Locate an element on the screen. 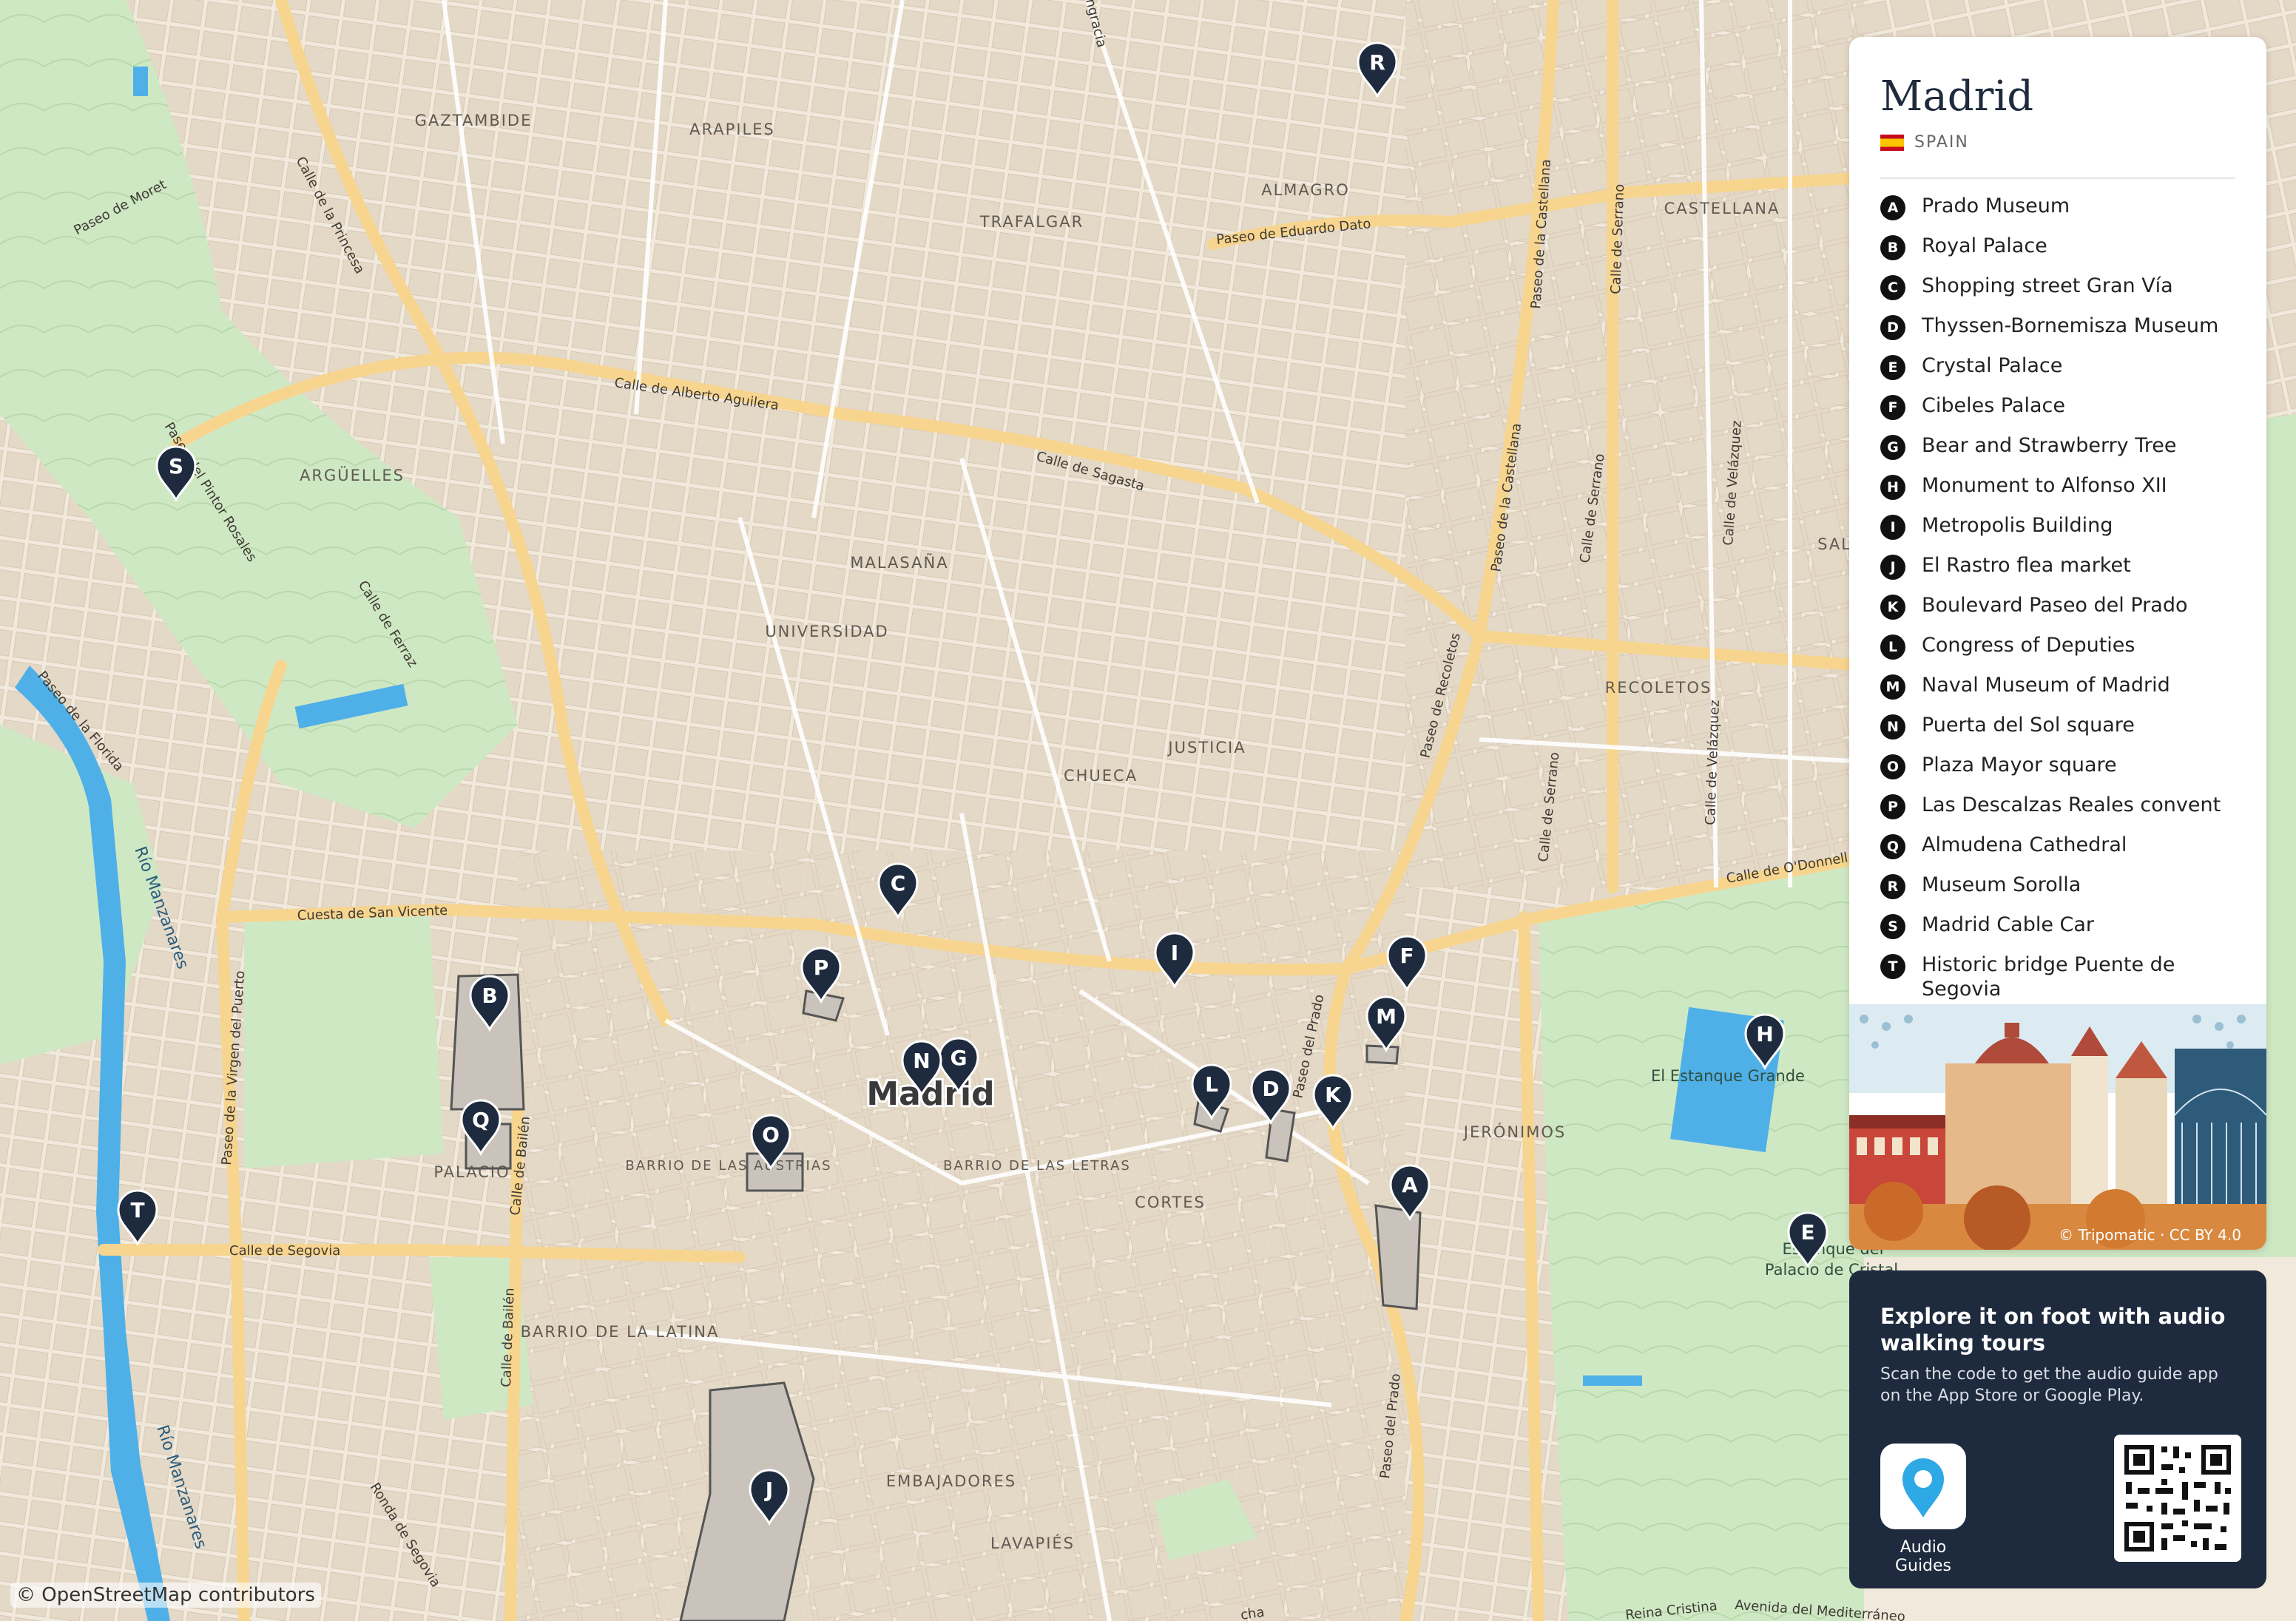  list-item: C Shopping street Gran Vía is located at coordinates (2062, 294).